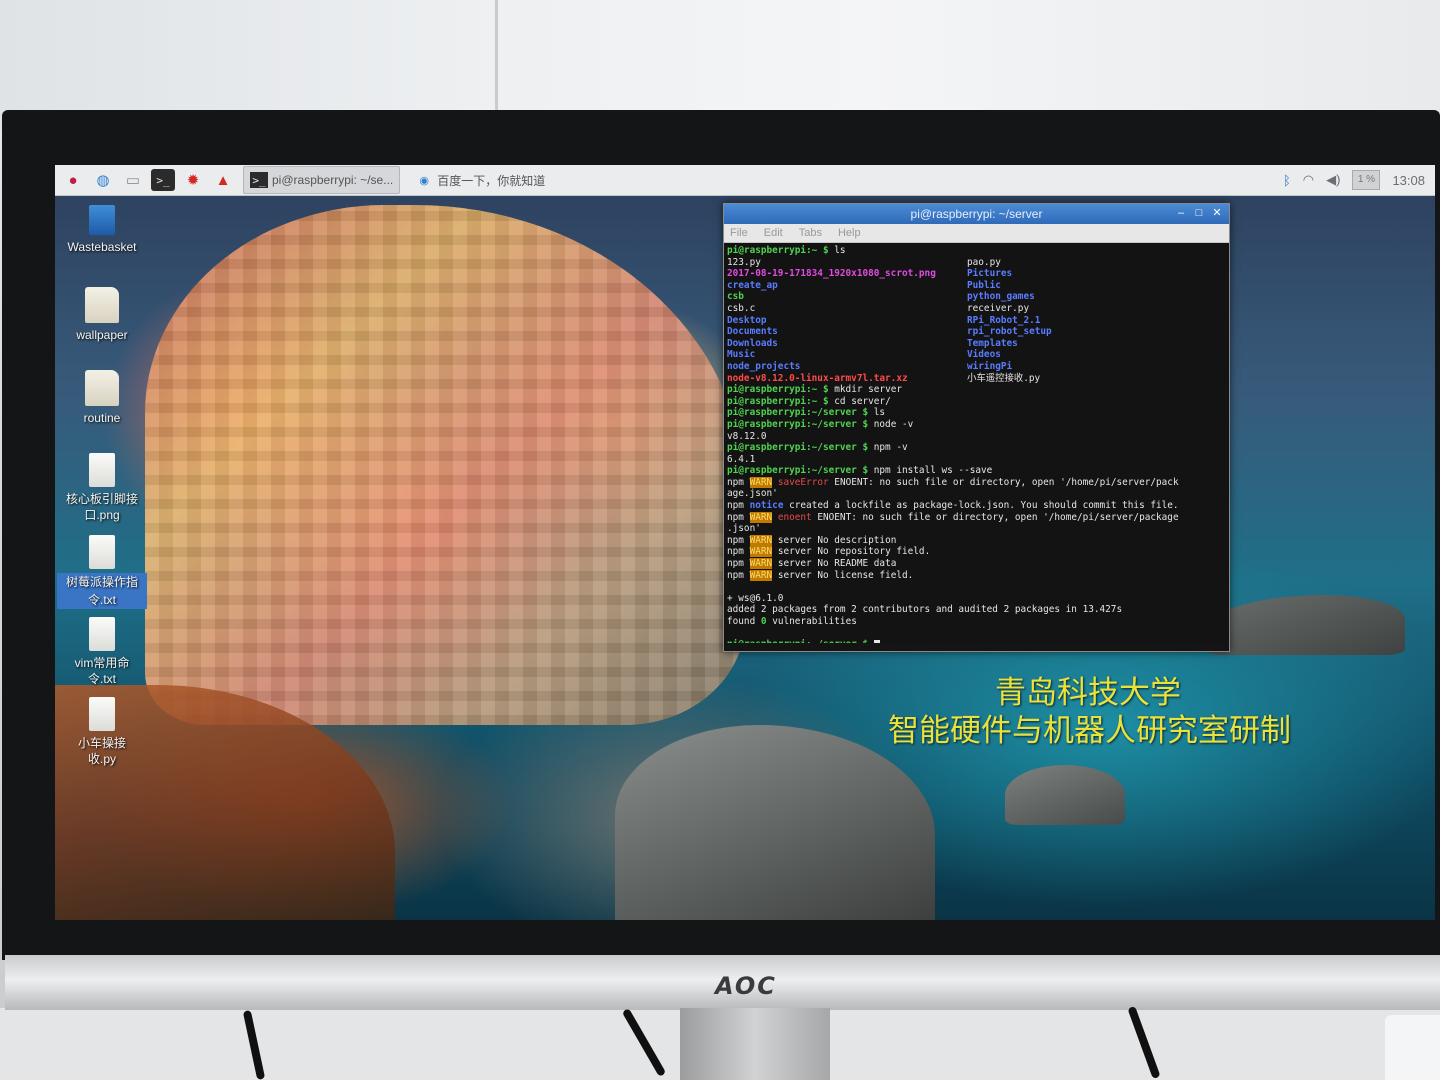 Image resolution: width=1440 pixels, height=1080 pixels. What do you see at coordinates (424, 180) in the screenshot?
I see `chromium-icon: ◉` at bounding box center [424, 180].